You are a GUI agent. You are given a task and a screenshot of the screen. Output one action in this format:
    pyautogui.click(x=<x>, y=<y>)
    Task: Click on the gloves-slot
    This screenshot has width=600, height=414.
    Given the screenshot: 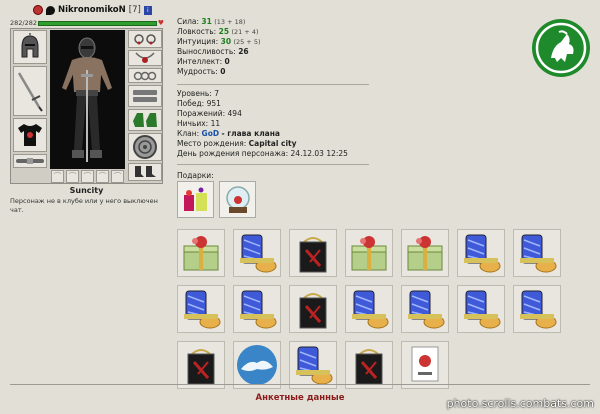 What is the action you would take?
    pyautogui.click(x=145, y=120)
    